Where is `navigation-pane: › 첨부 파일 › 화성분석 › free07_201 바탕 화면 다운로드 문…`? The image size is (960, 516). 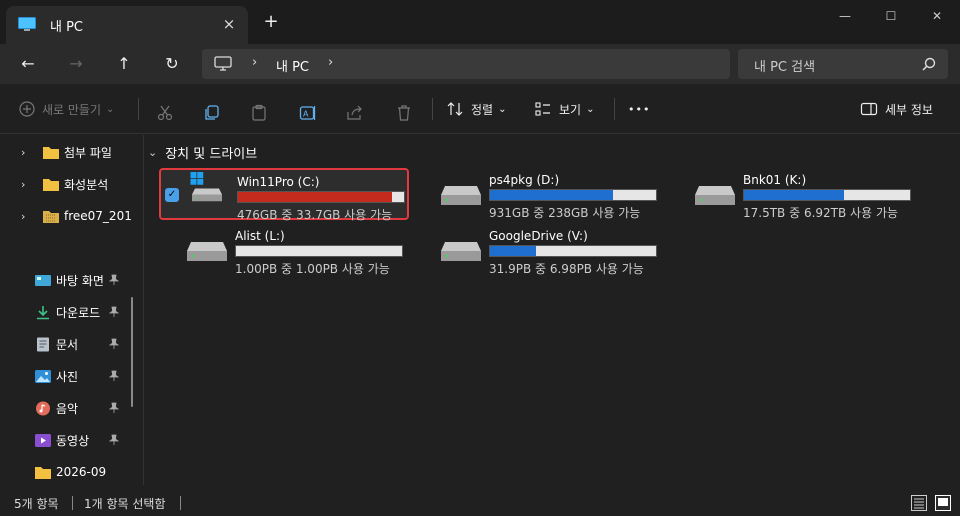 navigation-pane: › 첨부 파일 › 화성분석 › free07_201 바탕 화면 다운로드 문… is located at coordinates (72, 310).